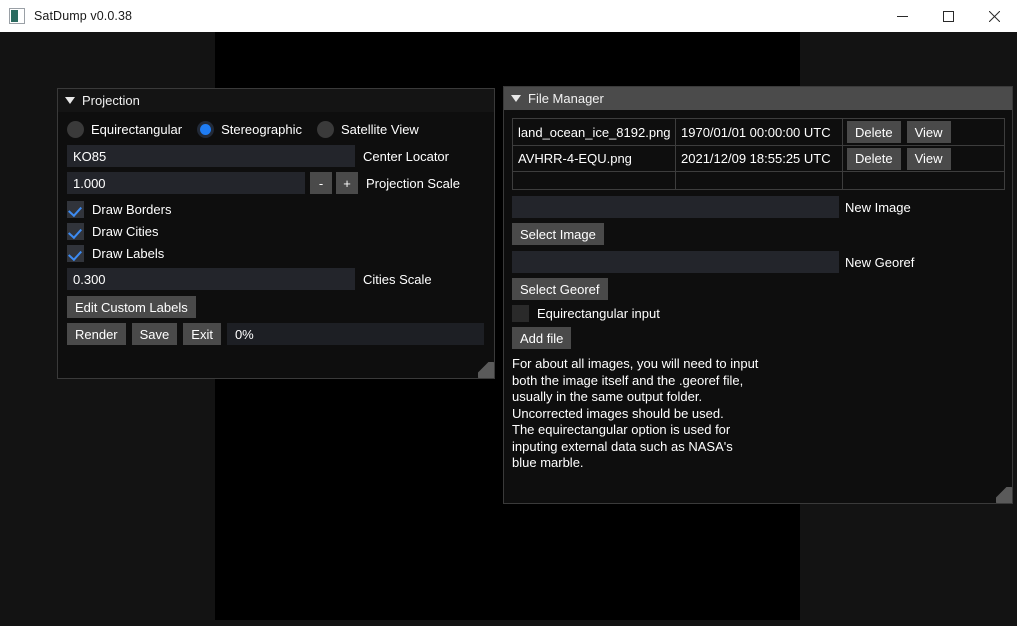  Describe the element at coordinates (211, 156) in the screenshot. I see `center-locator-input: KO85` at that location.